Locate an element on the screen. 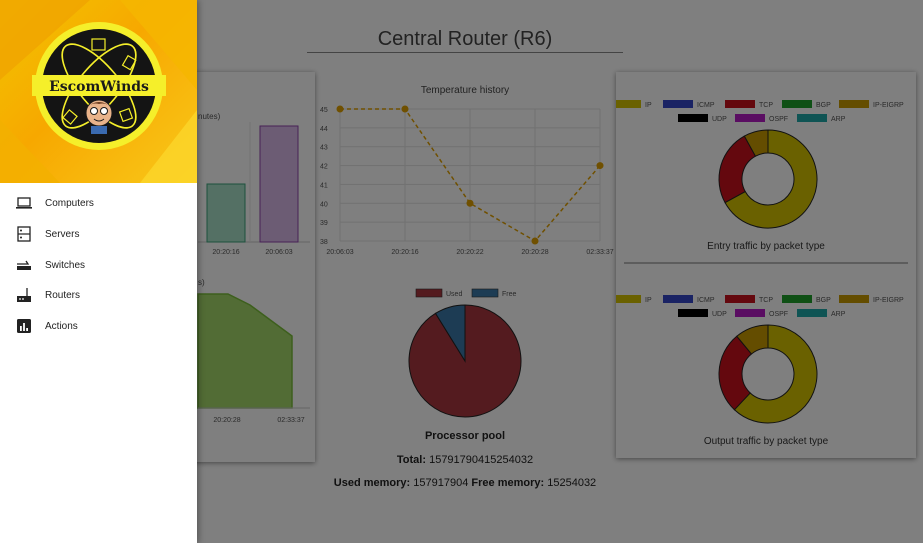 This screenshot has height=543, width=923. nav-item-routers: Routers is located at coordinates (98, 295).